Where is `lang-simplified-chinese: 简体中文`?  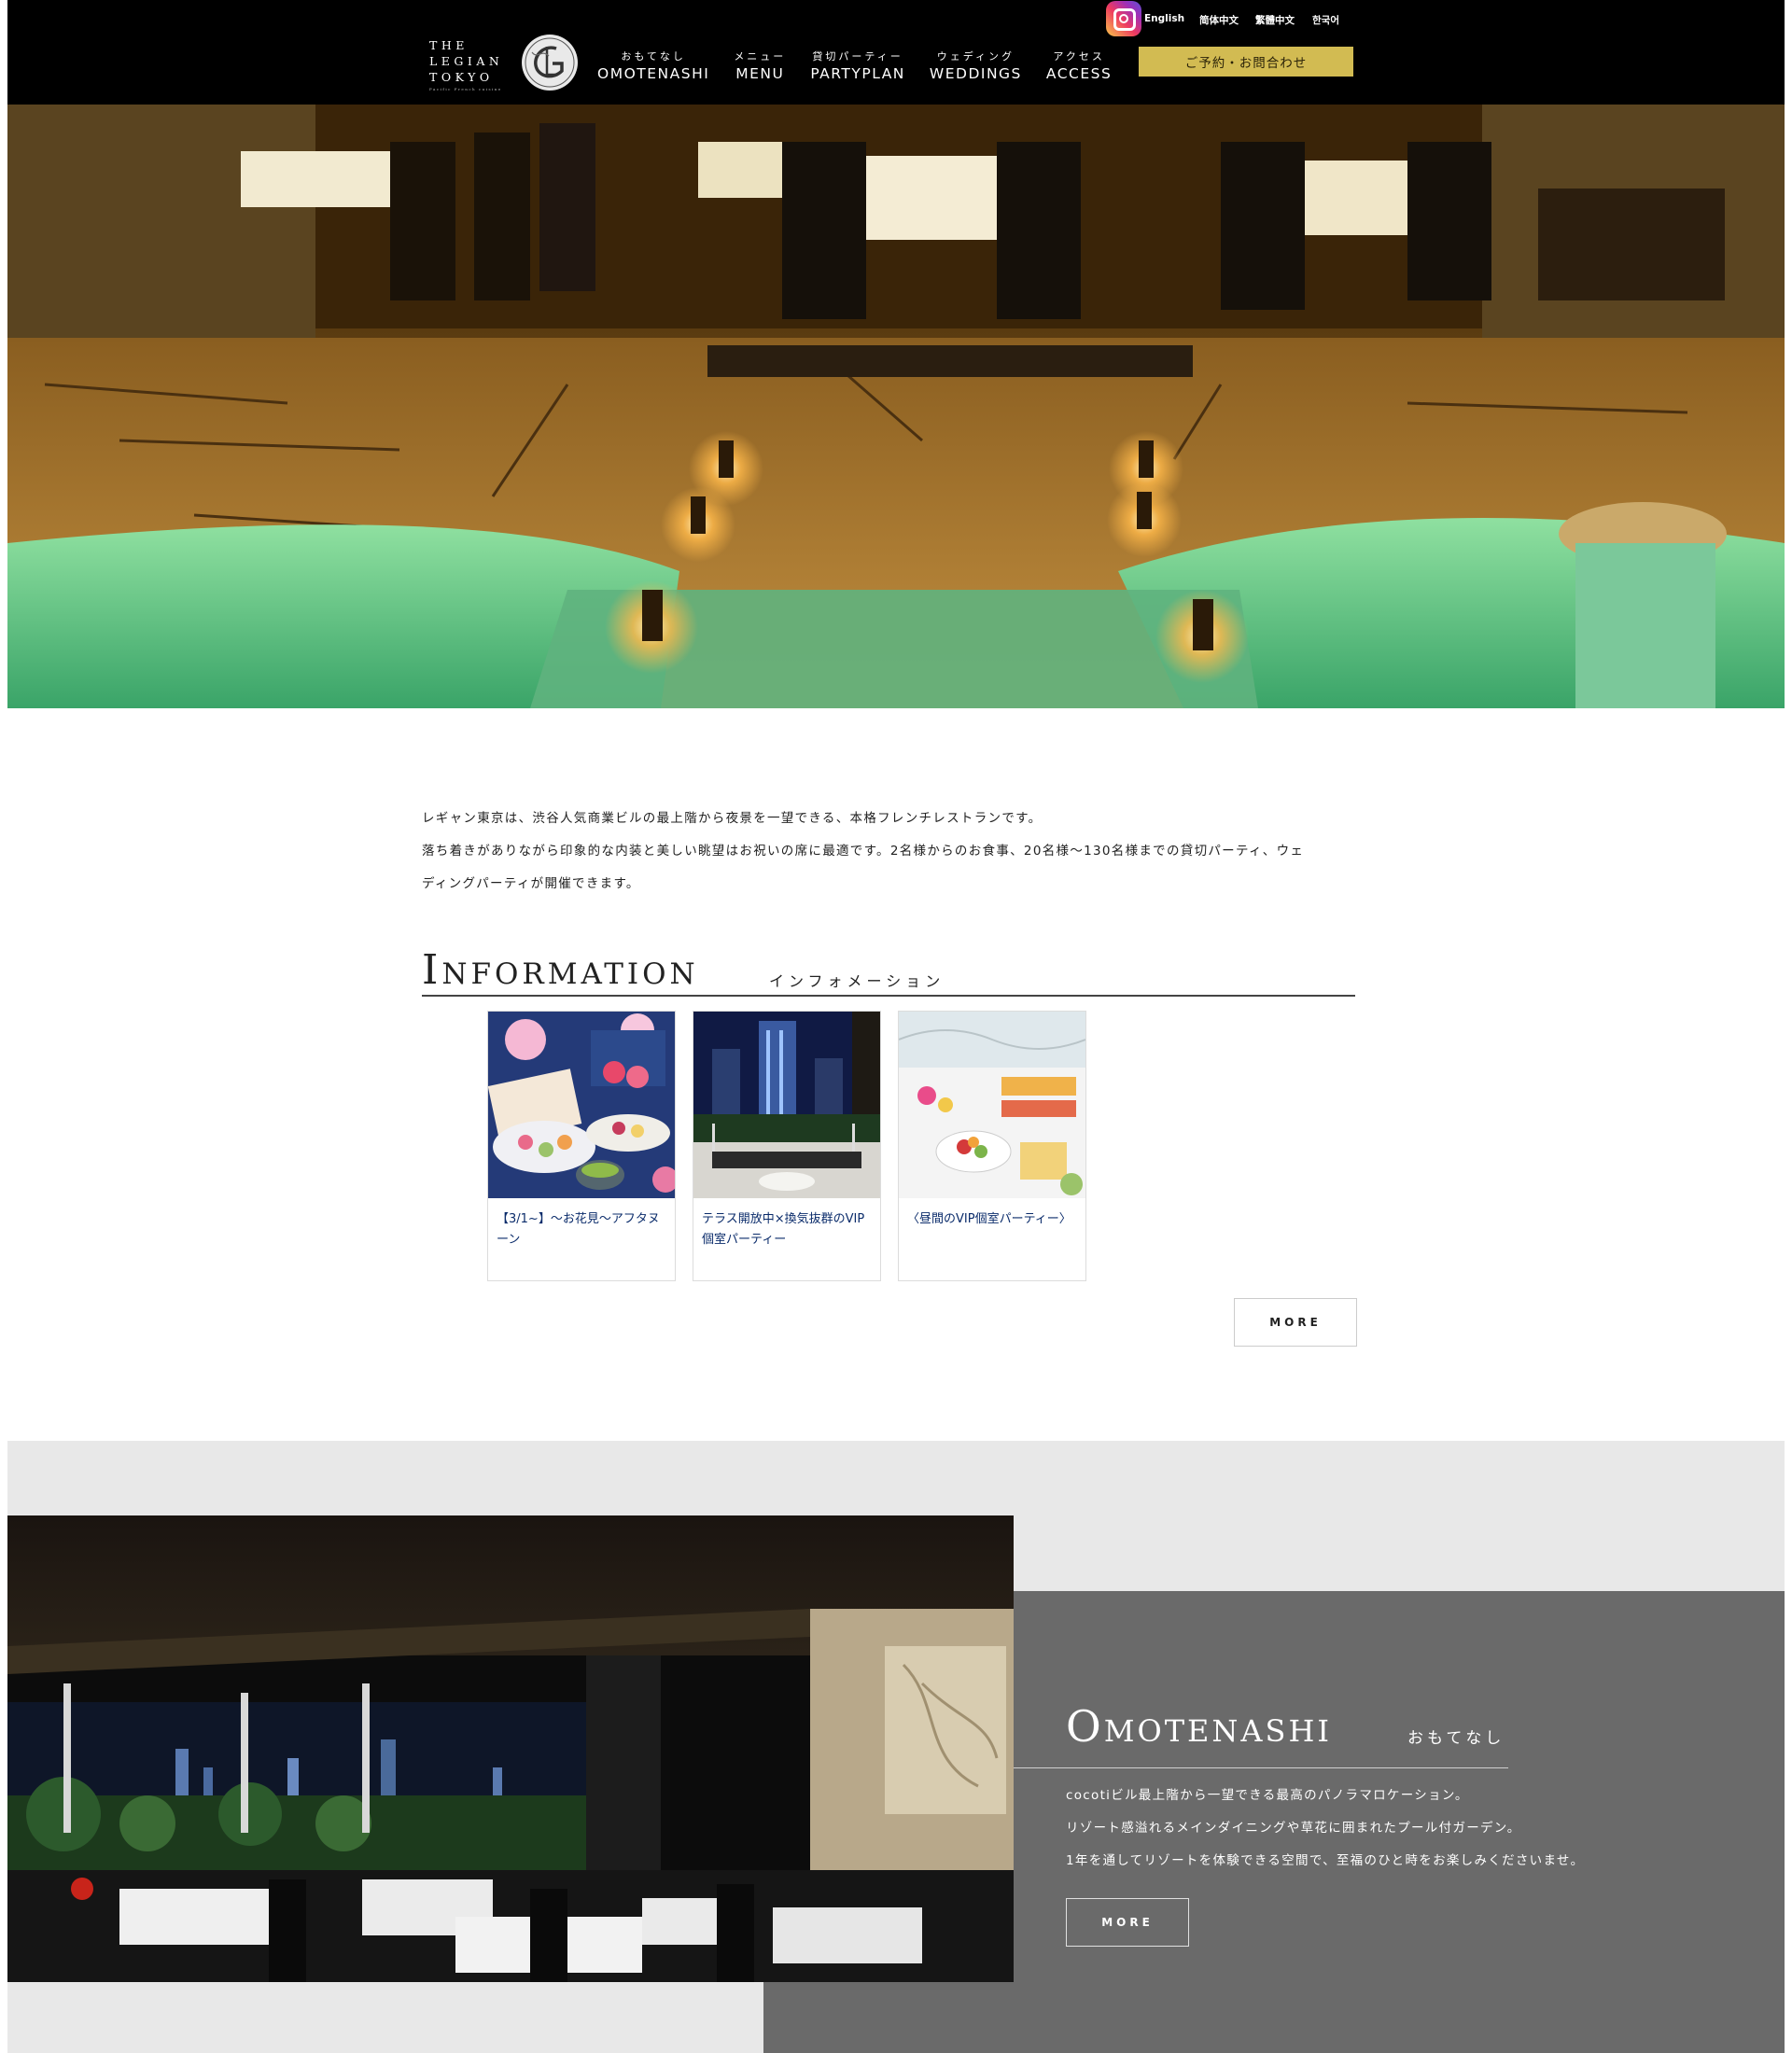
lang-simplified-chinese: 简体中文 is located at coordinates (1219, 20).